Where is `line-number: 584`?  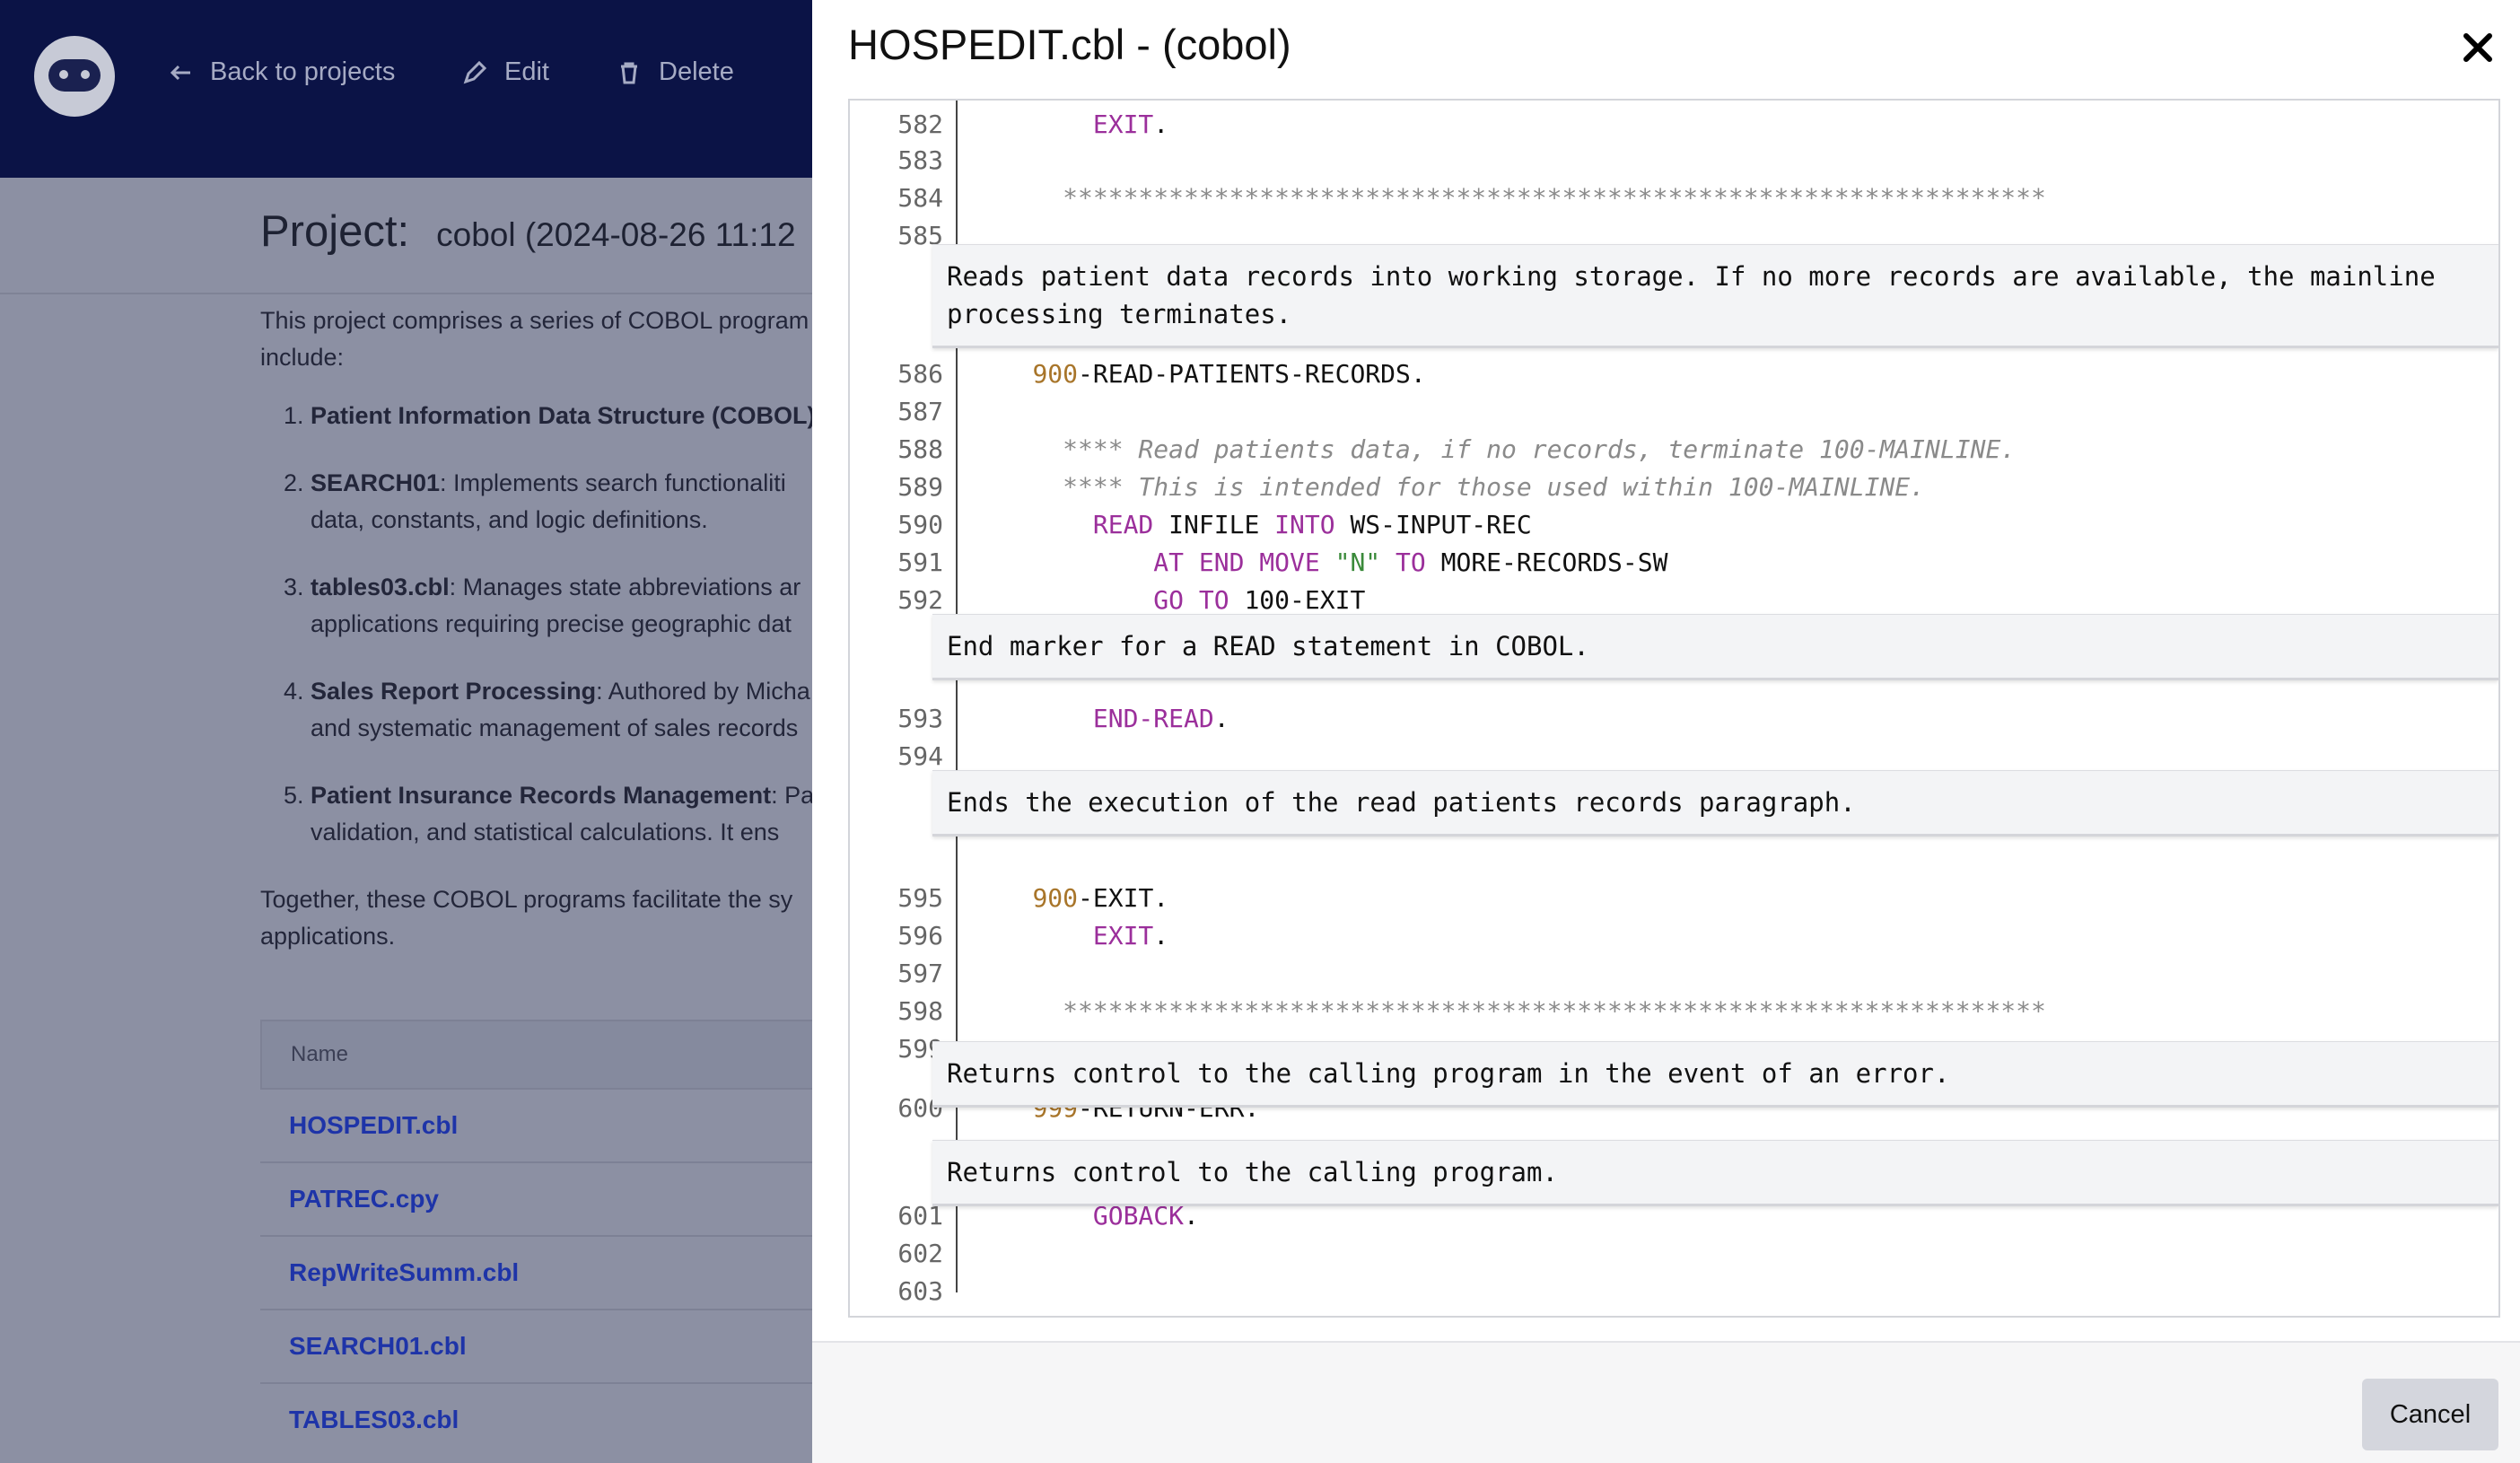 line-number: 584 is located at coordinates (920, 198).